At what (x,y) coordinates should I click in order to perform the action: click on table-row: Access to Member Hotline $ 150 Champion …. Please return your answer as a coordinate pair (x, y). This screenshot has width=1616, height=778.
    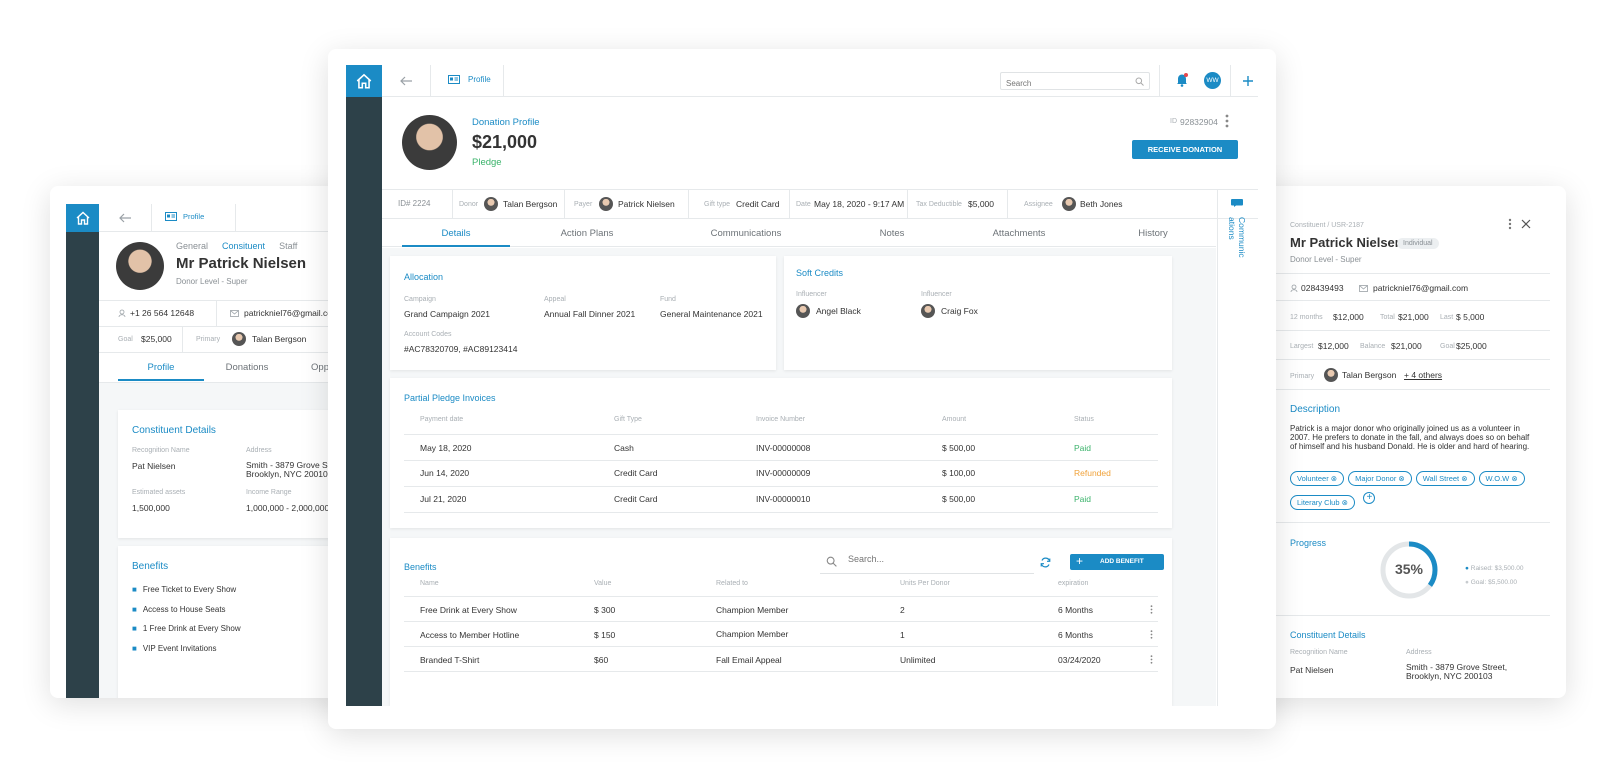
    Looking at the image, I should click on (781, 634).